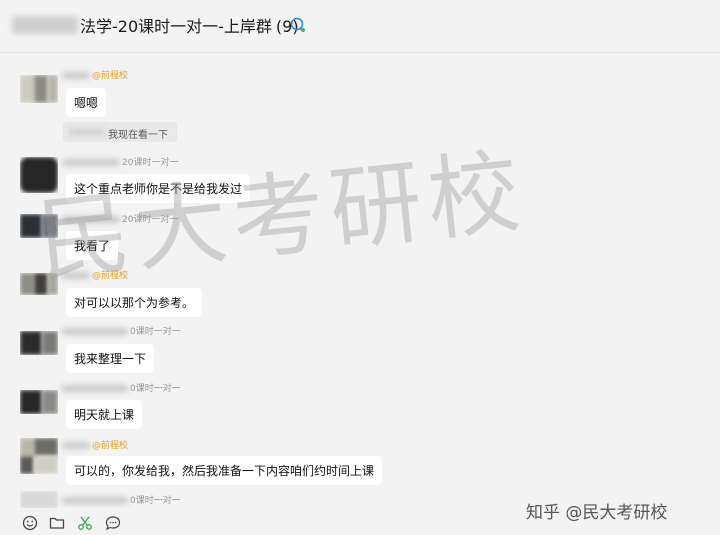 This screenshot has width=720, height=535. Describe the element at coordinates (176, 26) in the screenshot. I see `group-name: 法学-20课时一对一-上岸群` at that location.